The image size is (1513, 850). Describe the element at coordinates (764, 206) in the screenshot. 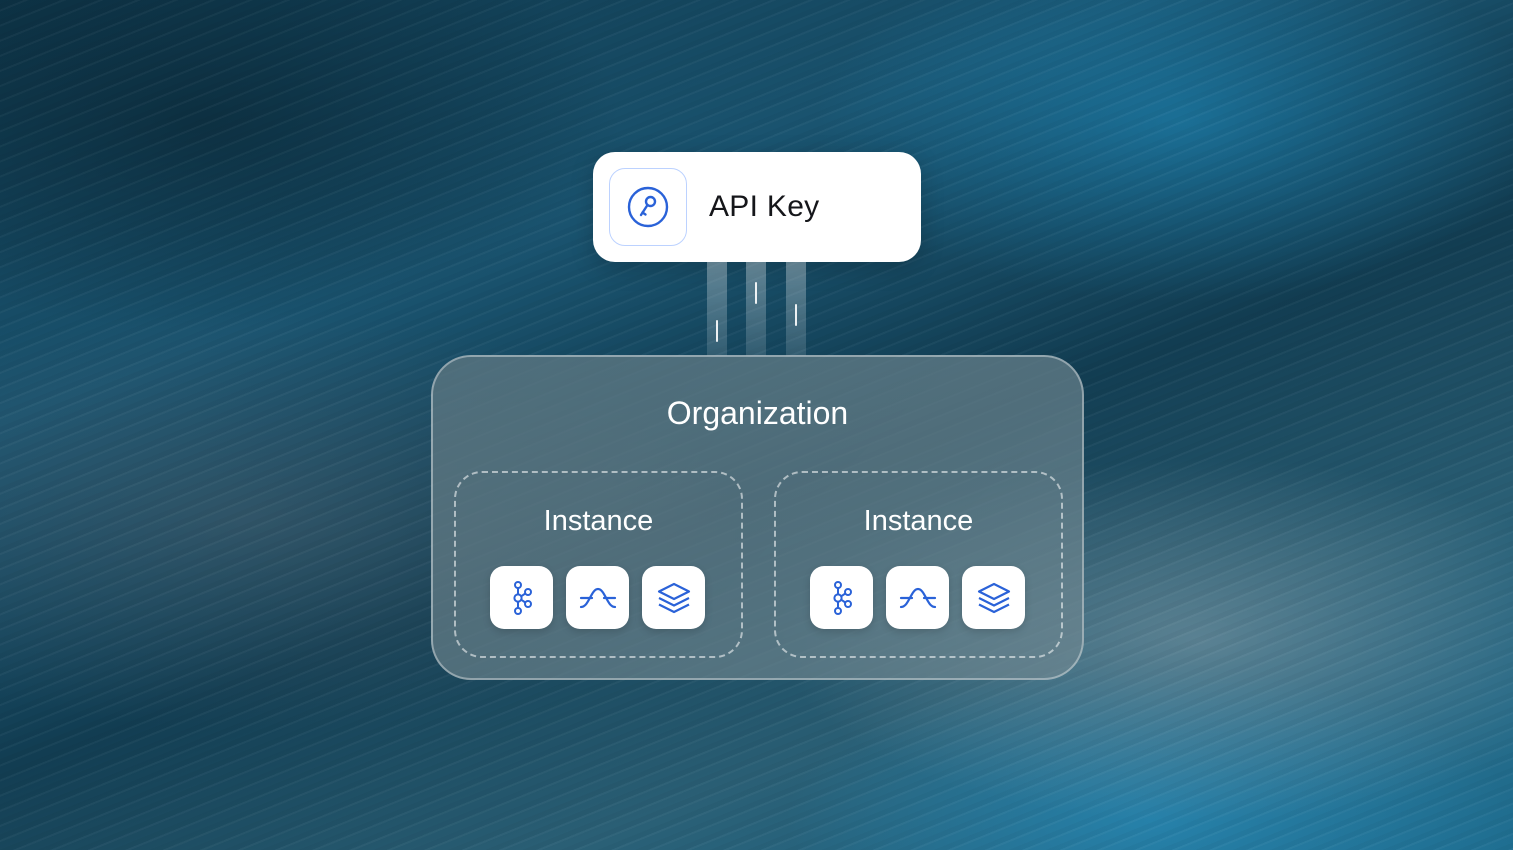

I see `api-key-label: API Key` at that location.